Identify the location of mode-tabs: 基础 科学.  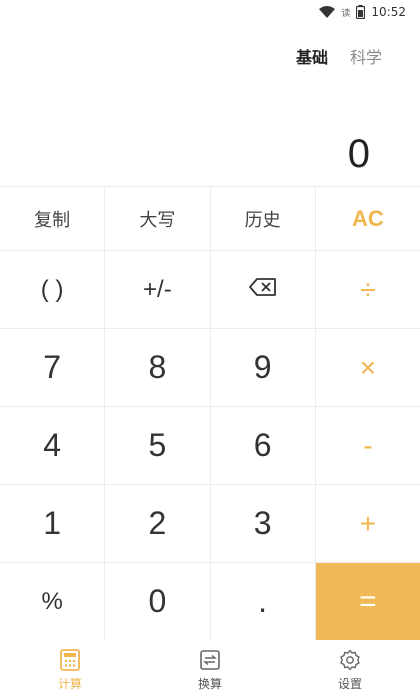
(328, 56).